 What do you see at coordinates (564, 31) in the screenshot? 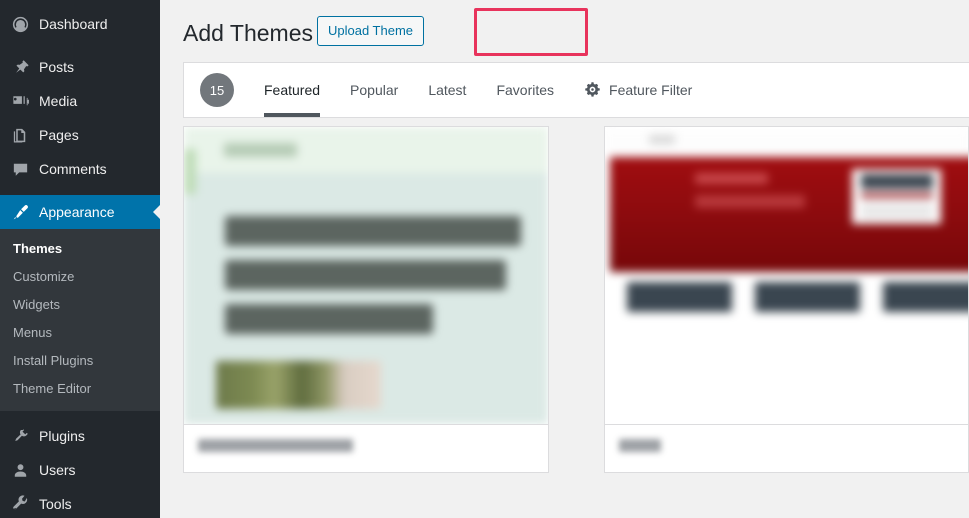
I see `page-header: Add Themes Upload Theme` at bounding box center [564, 31].